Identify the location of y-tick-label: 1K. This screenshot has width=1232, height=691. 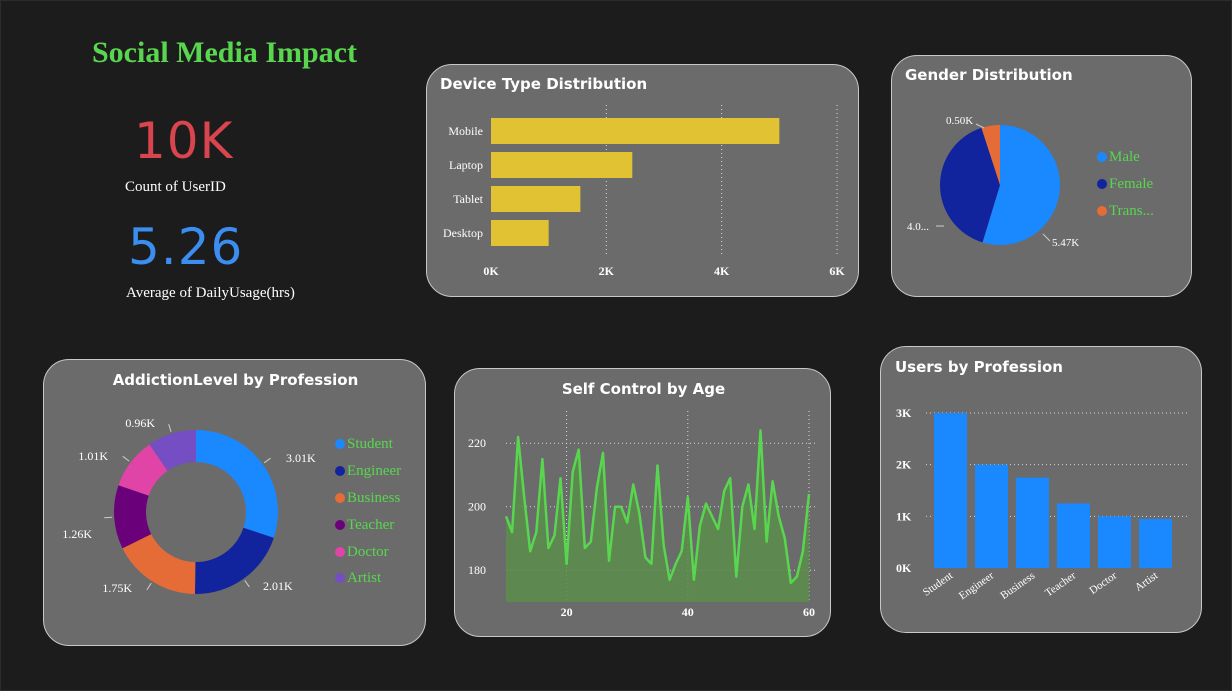
(904, 516).